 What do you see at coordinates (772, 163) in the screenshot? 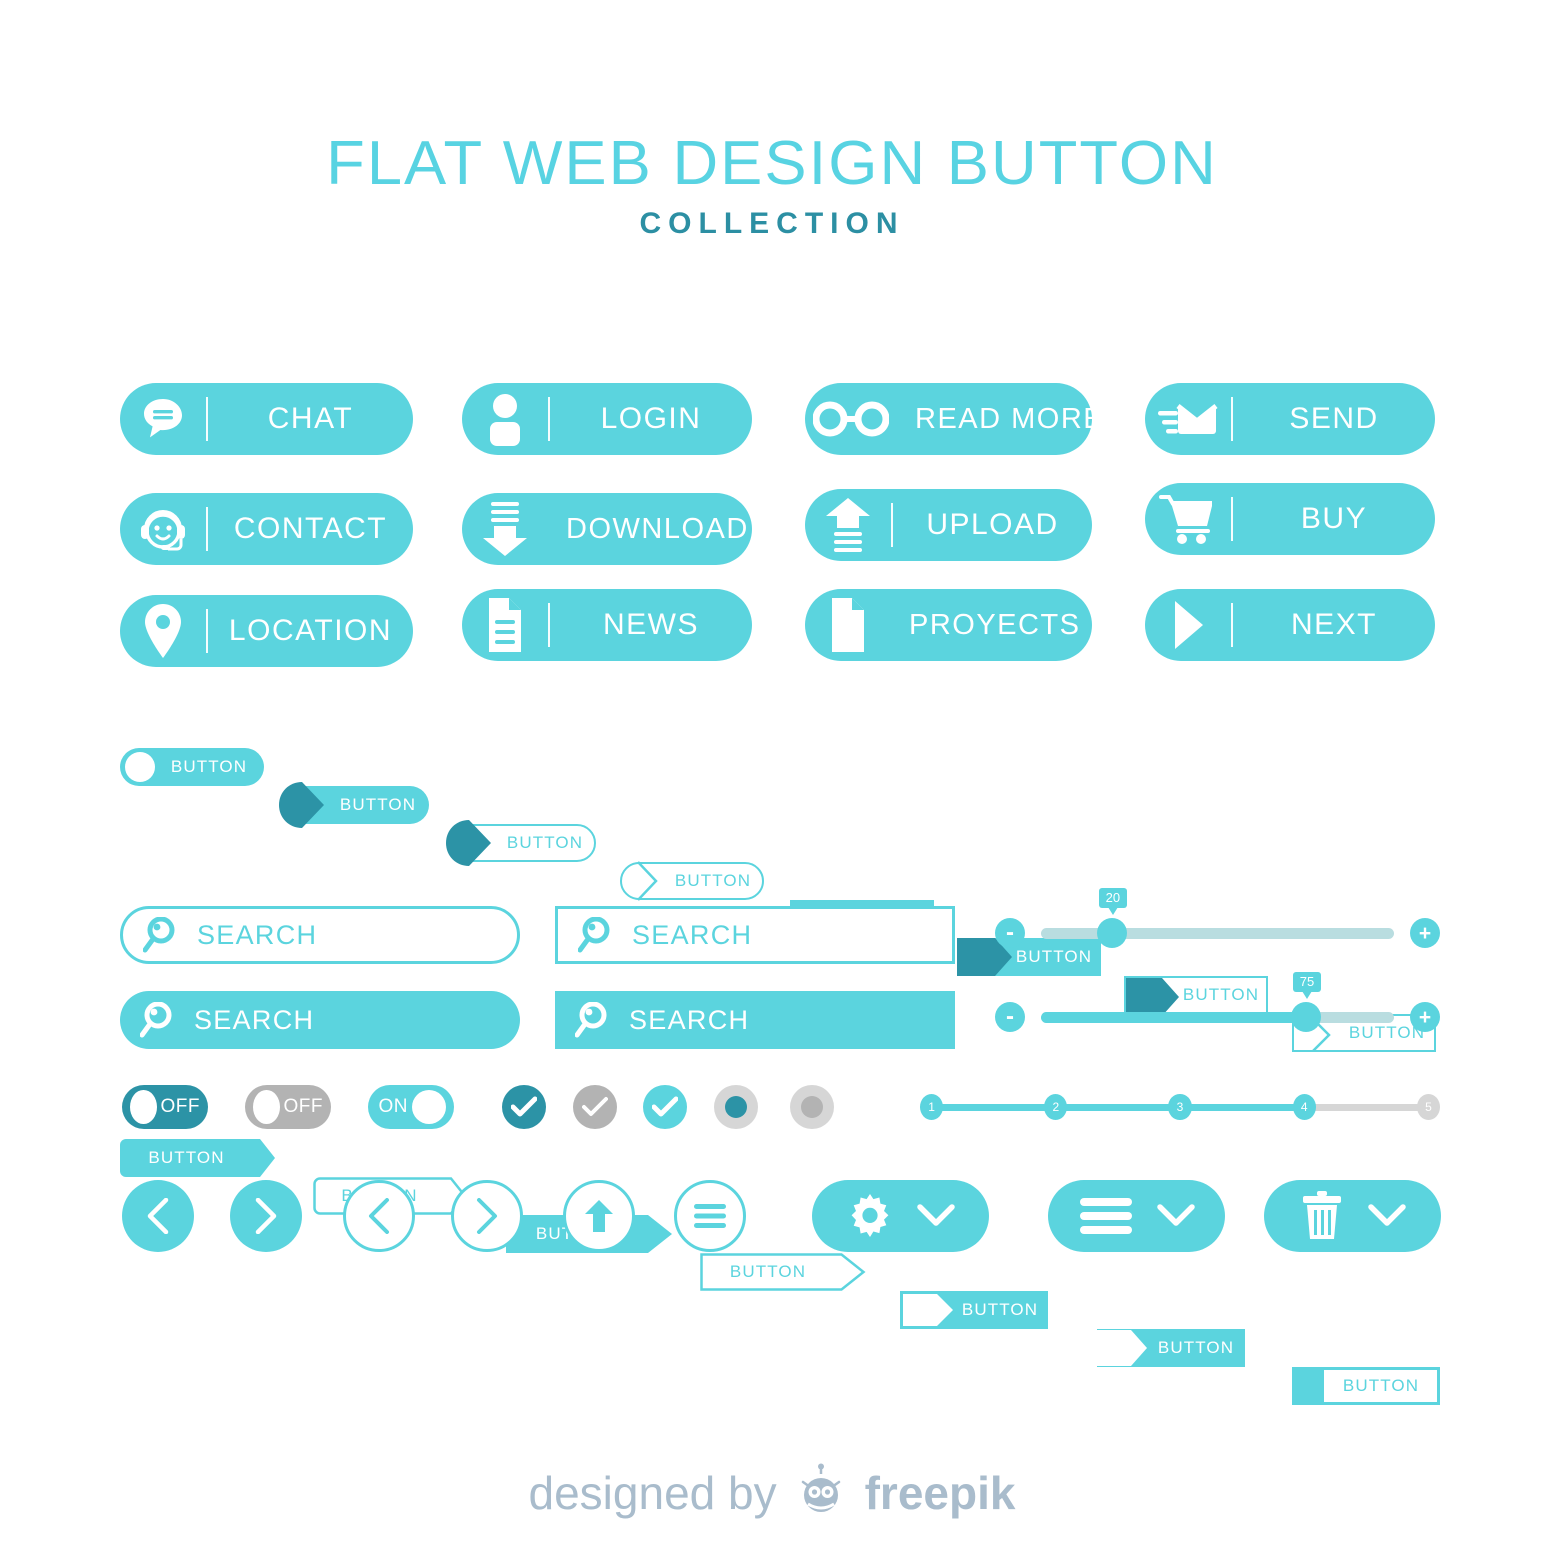
I see `page-title: FLAT WEB DESIGN BUTTON` at bounding box center [772, 163].